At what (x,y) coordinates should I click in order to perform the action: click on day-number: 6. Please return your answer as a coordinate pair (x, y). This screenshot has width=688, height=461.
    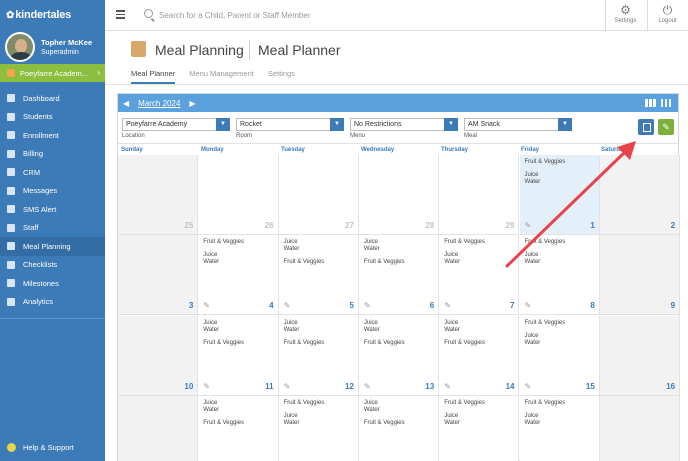
    Looking at the image, I should click on (432, 306).